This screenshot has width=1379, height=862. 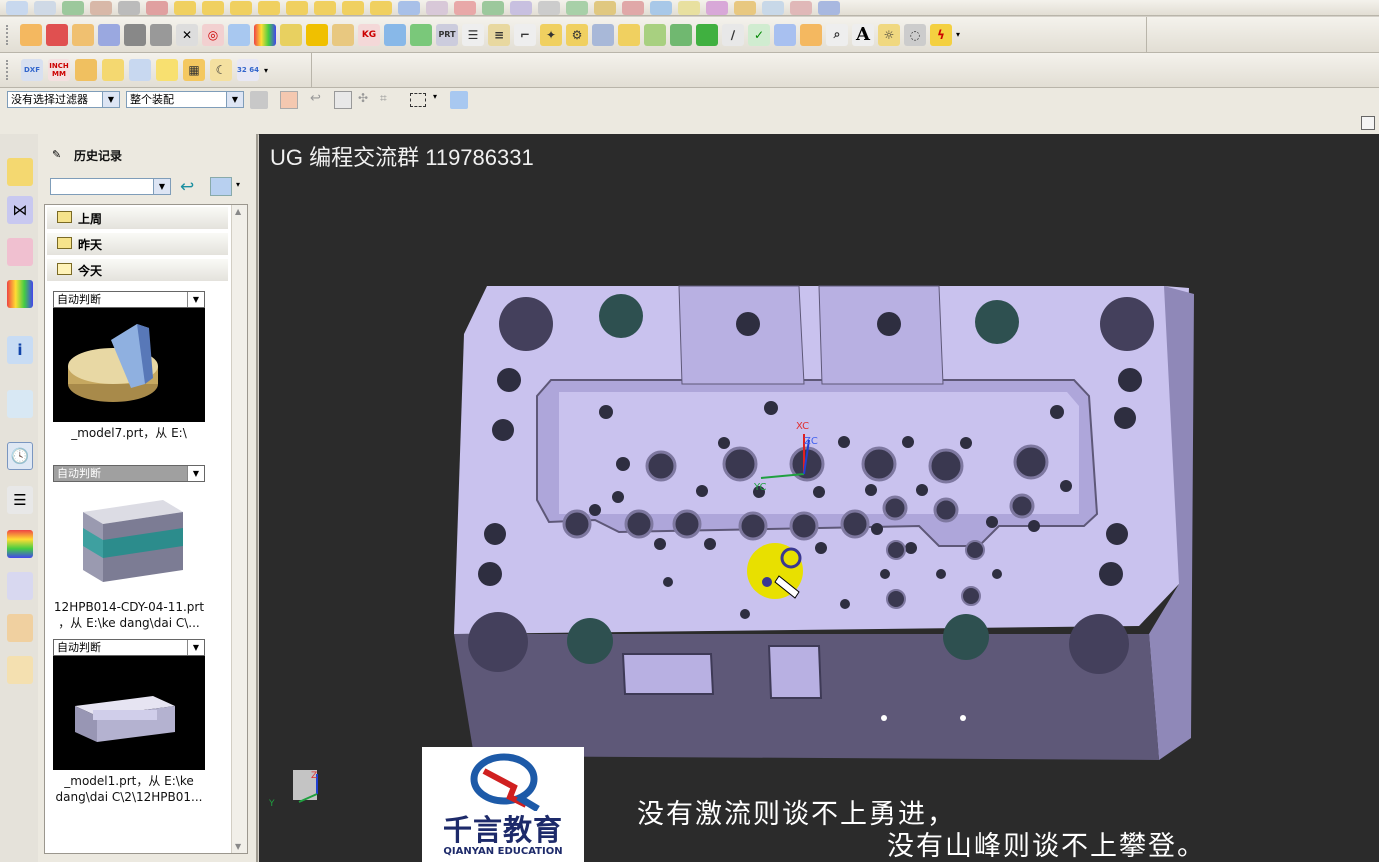 I want to click on box-stack-icon, so click(x=811, y=34).